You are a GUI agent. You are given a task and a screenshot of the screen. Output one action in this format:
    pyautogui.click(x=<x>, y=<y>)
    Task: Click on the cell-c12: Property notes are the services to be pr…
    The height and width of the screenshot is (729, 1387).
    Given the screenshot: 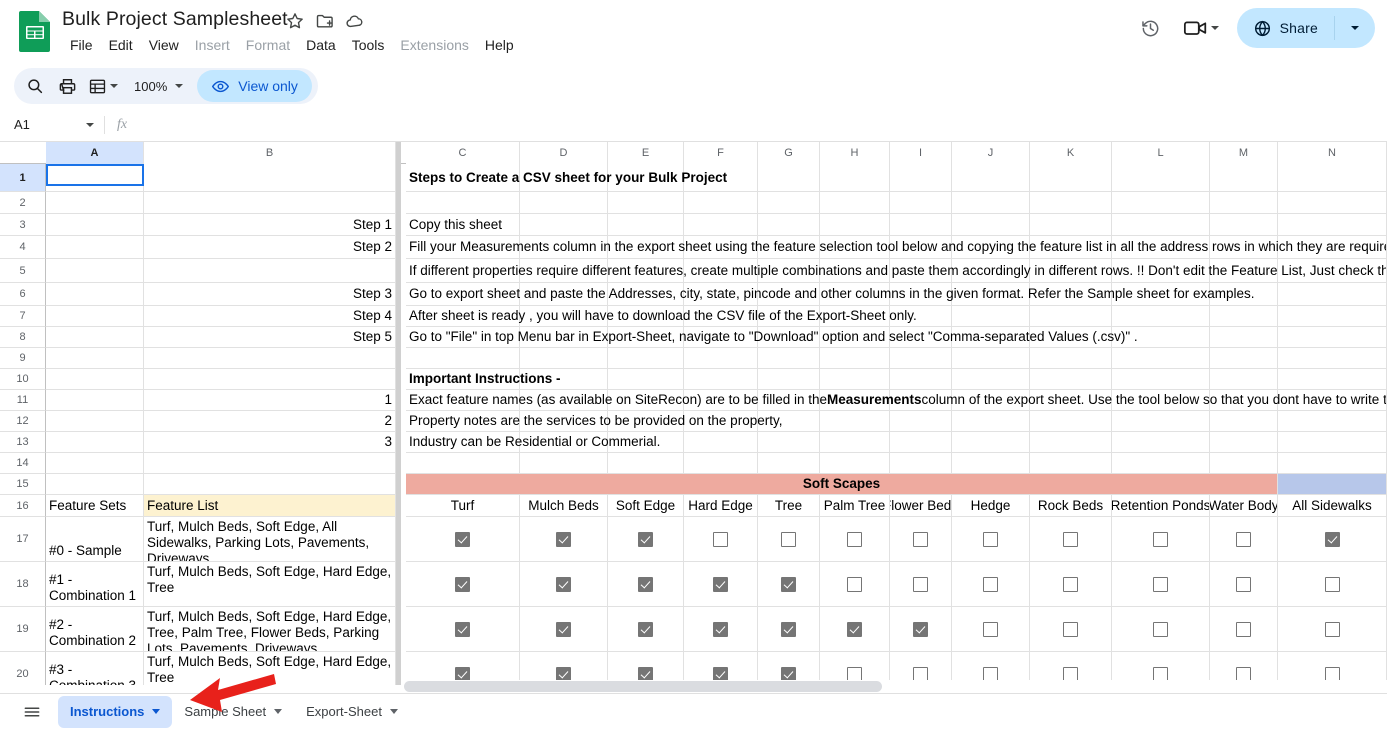 What is the action you would take?
    pyautogui.click(x=896, y=421)
    